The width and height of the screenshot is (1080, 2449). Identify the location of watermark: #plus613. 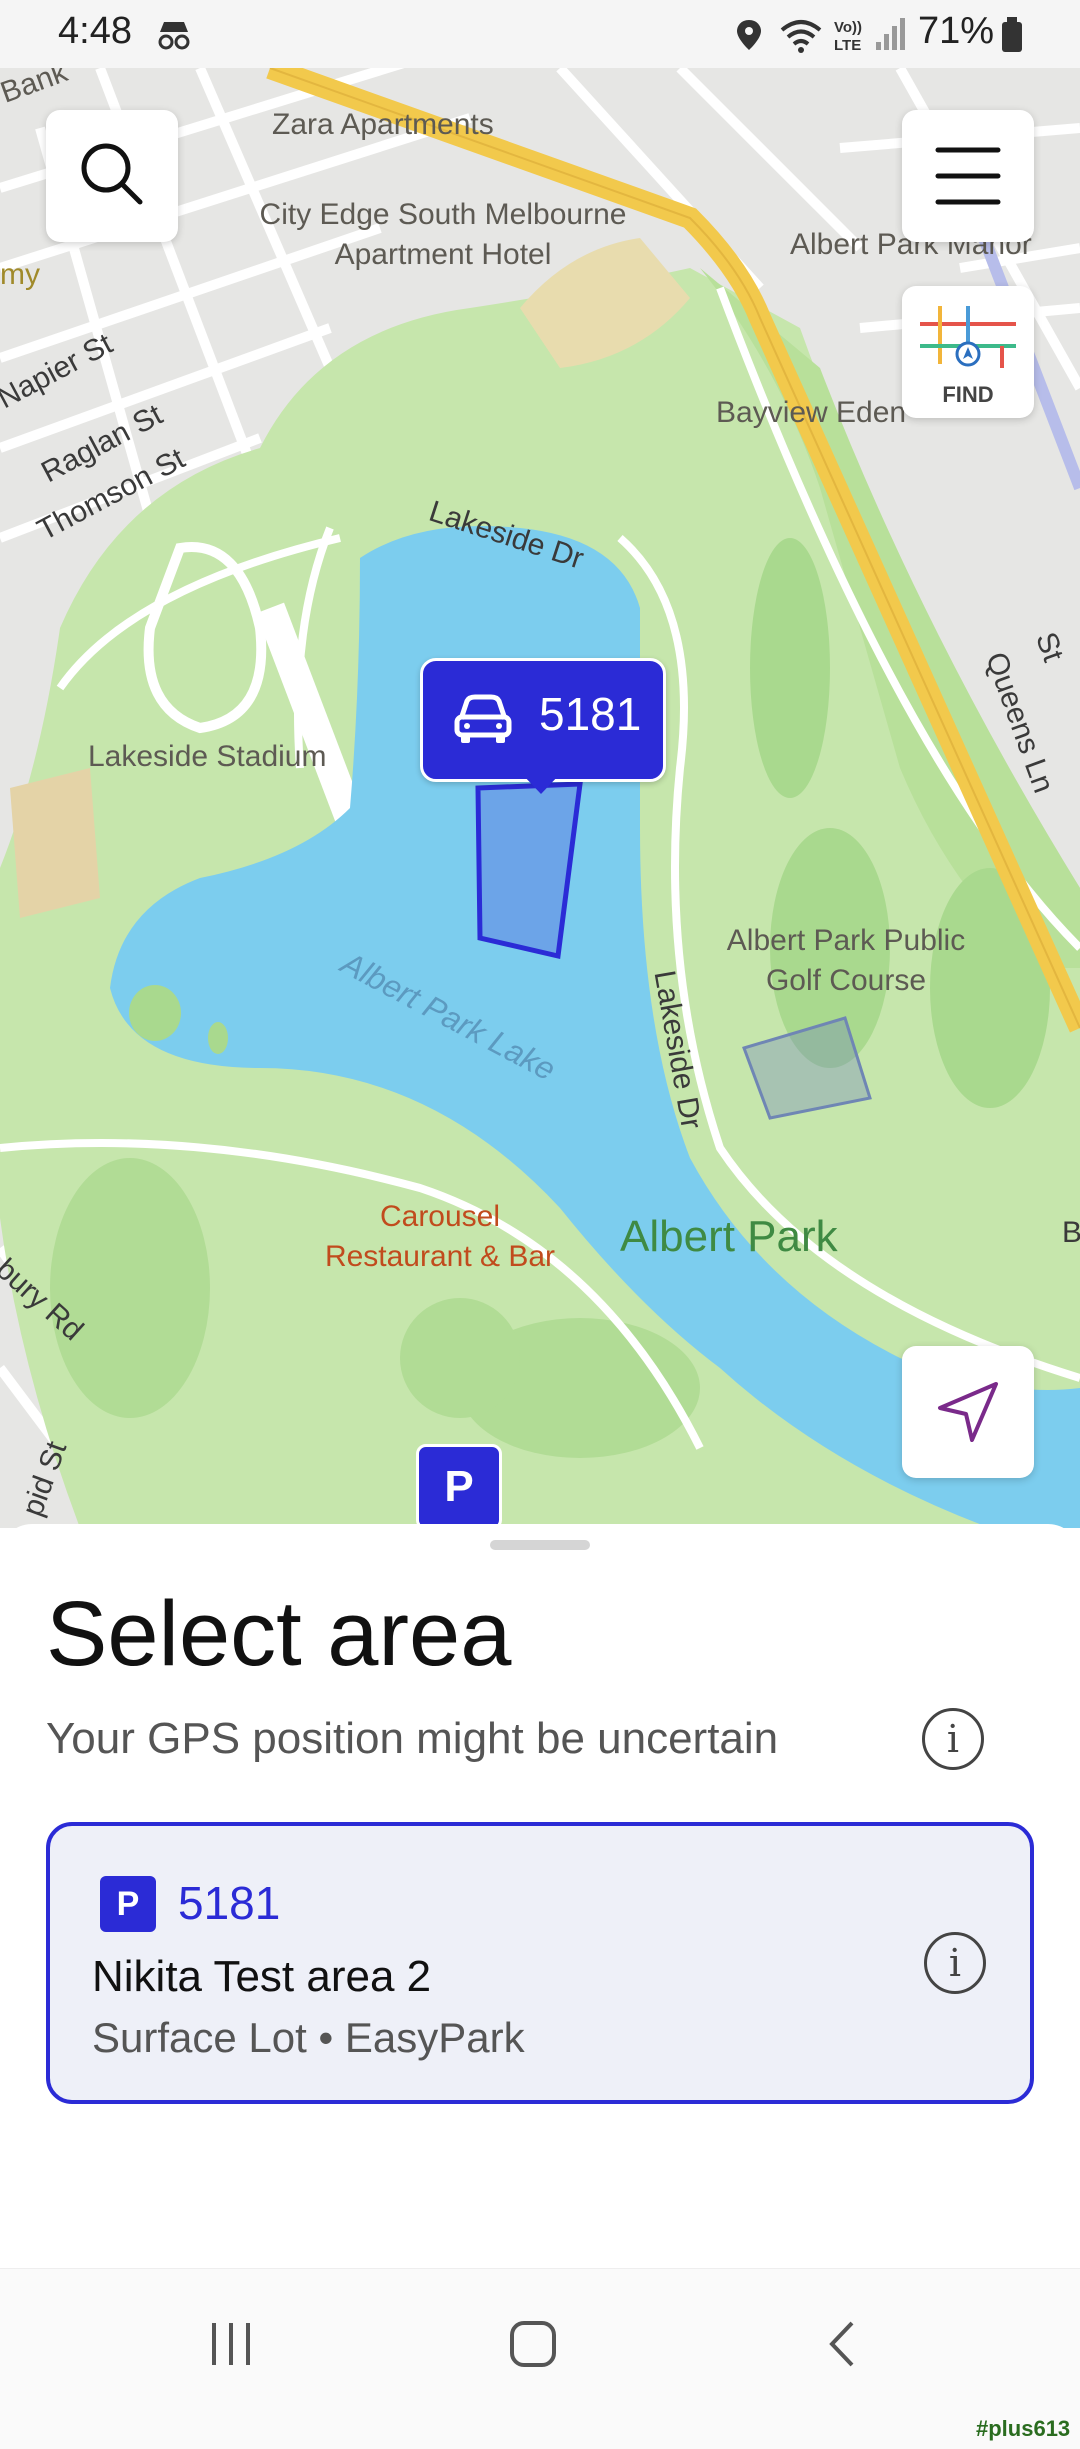
(1023, 2428).